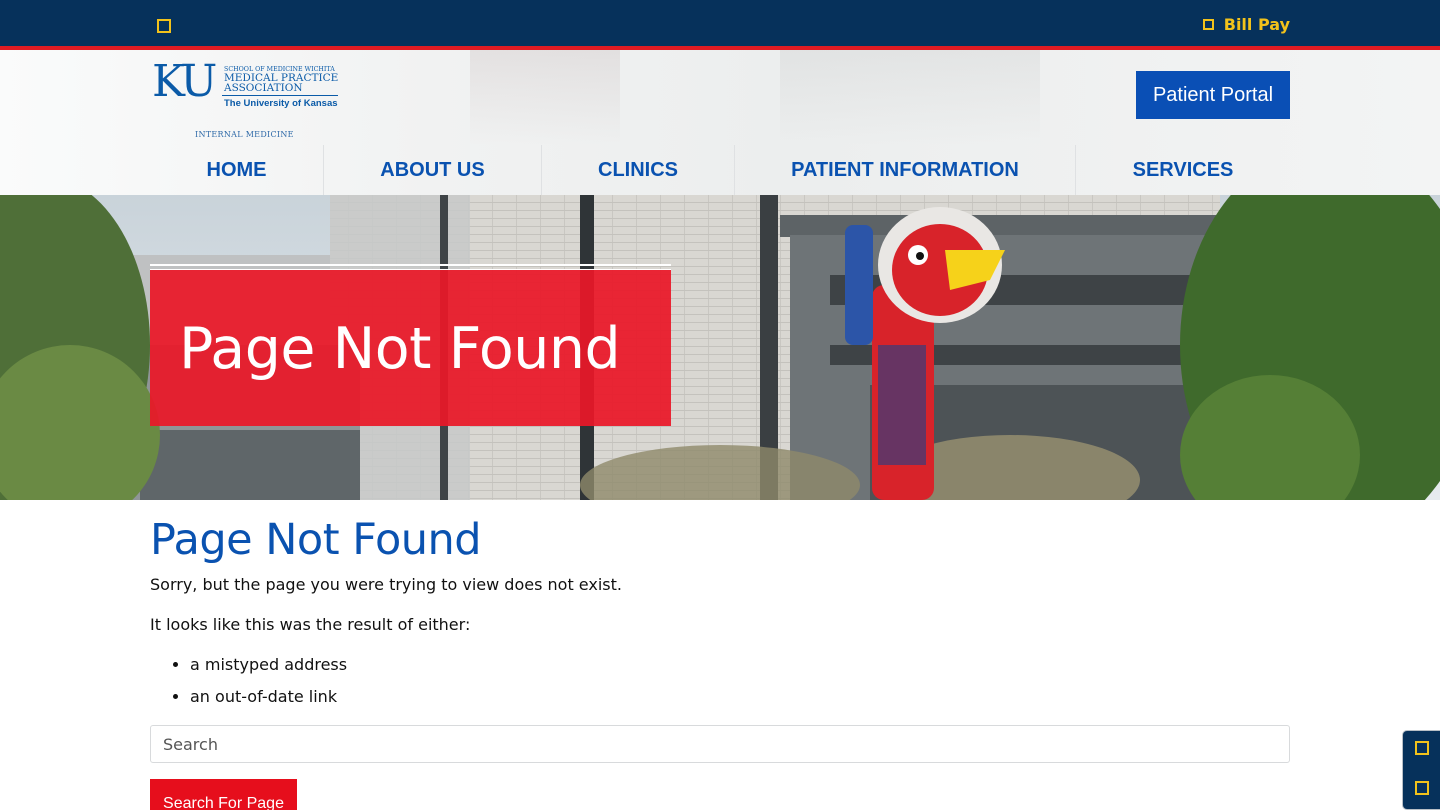 Image resolution: width=1440 pixels, height=810 pixels. I want to click on list-item: a mistyped address, so click(268, 671).